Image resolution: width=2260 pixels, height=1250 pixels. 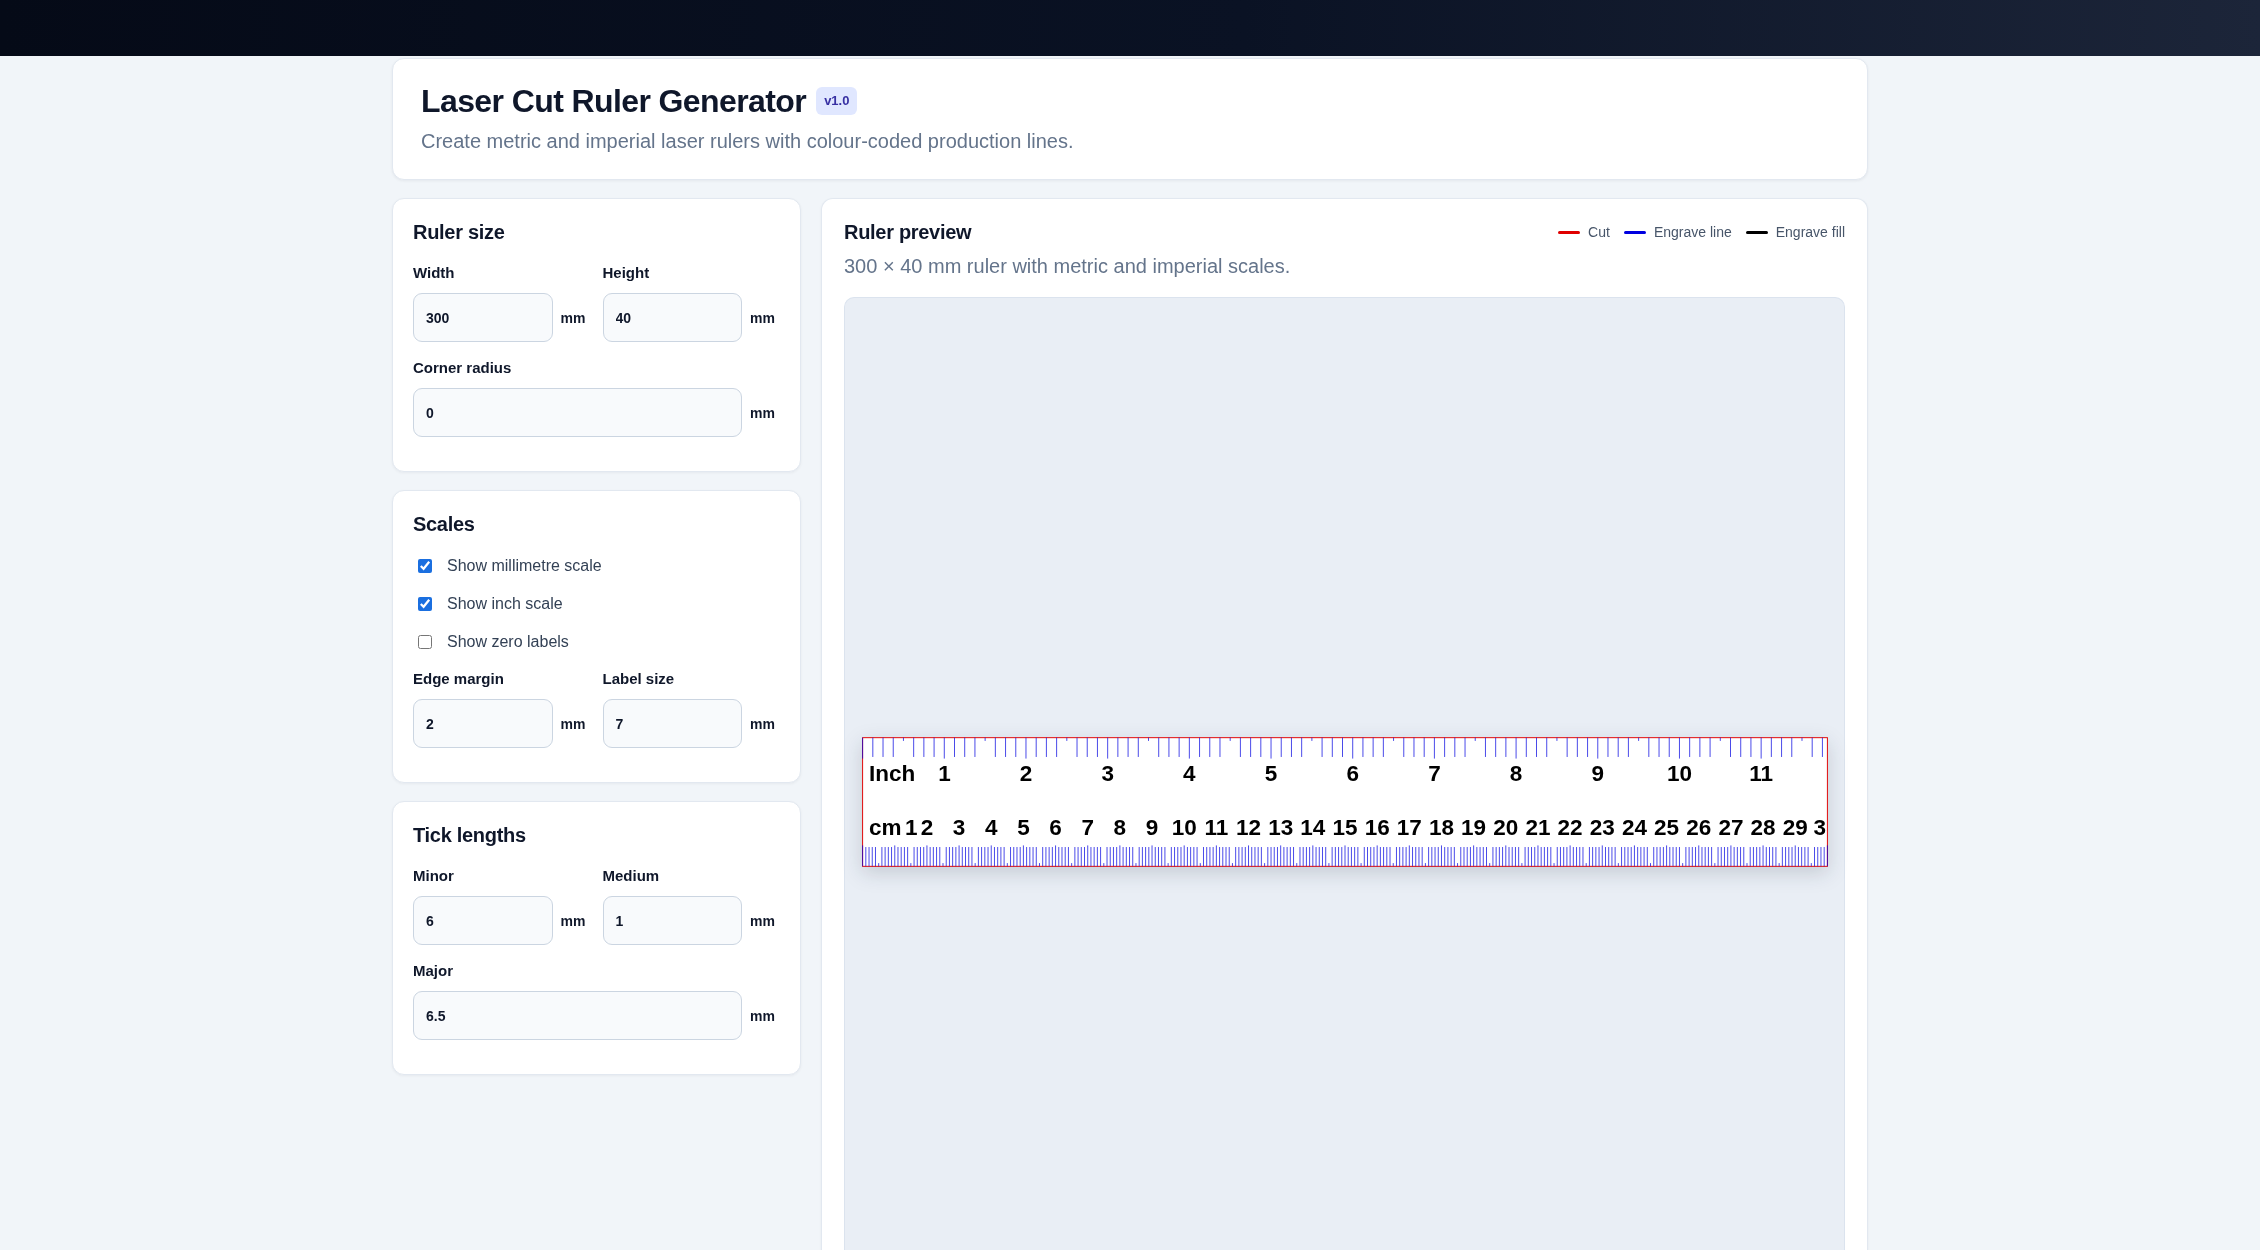 I want to click on ruler-number: 17, so click(x=1409, y=827).